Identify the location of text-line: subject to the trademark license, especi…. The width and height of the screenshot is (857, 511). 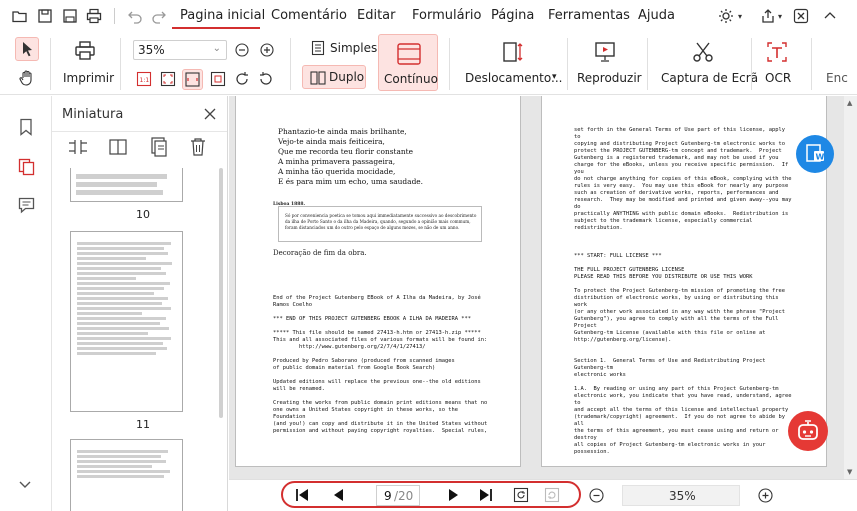
(663, 221).